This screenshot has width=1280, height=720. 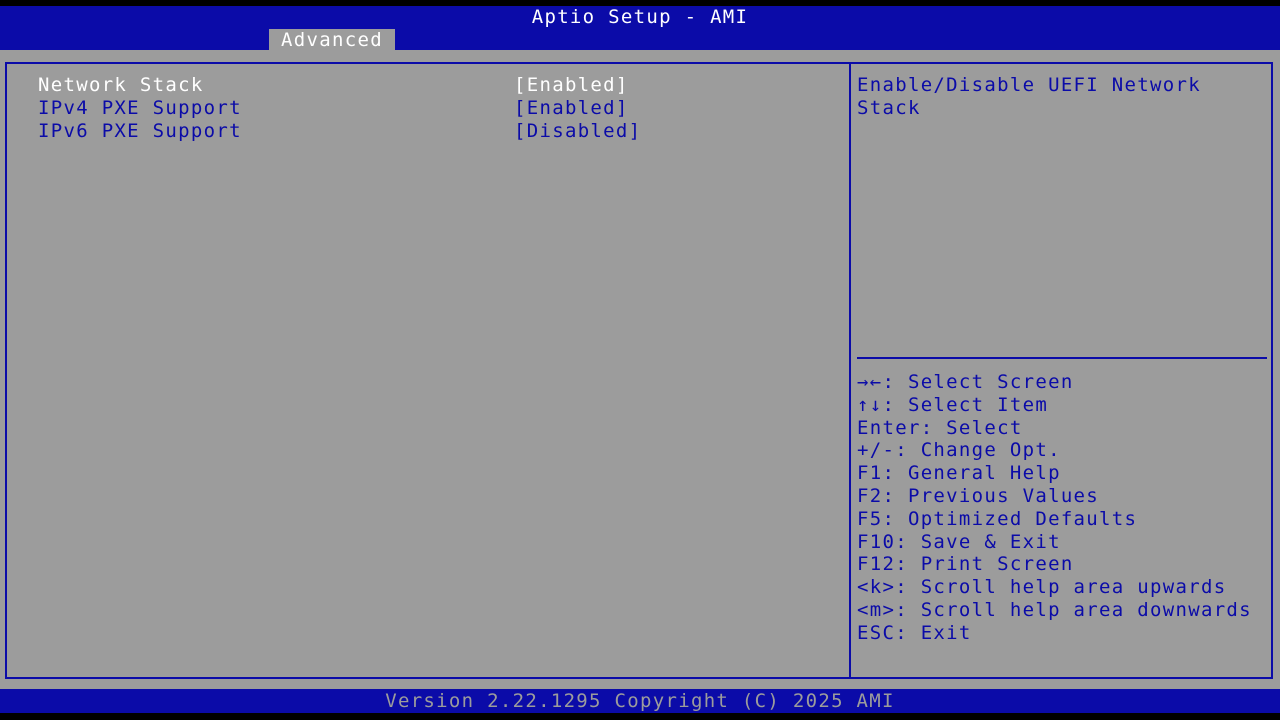 I want to click on setting-network-stack-label: Network Stack, so click(x=268, y=85).